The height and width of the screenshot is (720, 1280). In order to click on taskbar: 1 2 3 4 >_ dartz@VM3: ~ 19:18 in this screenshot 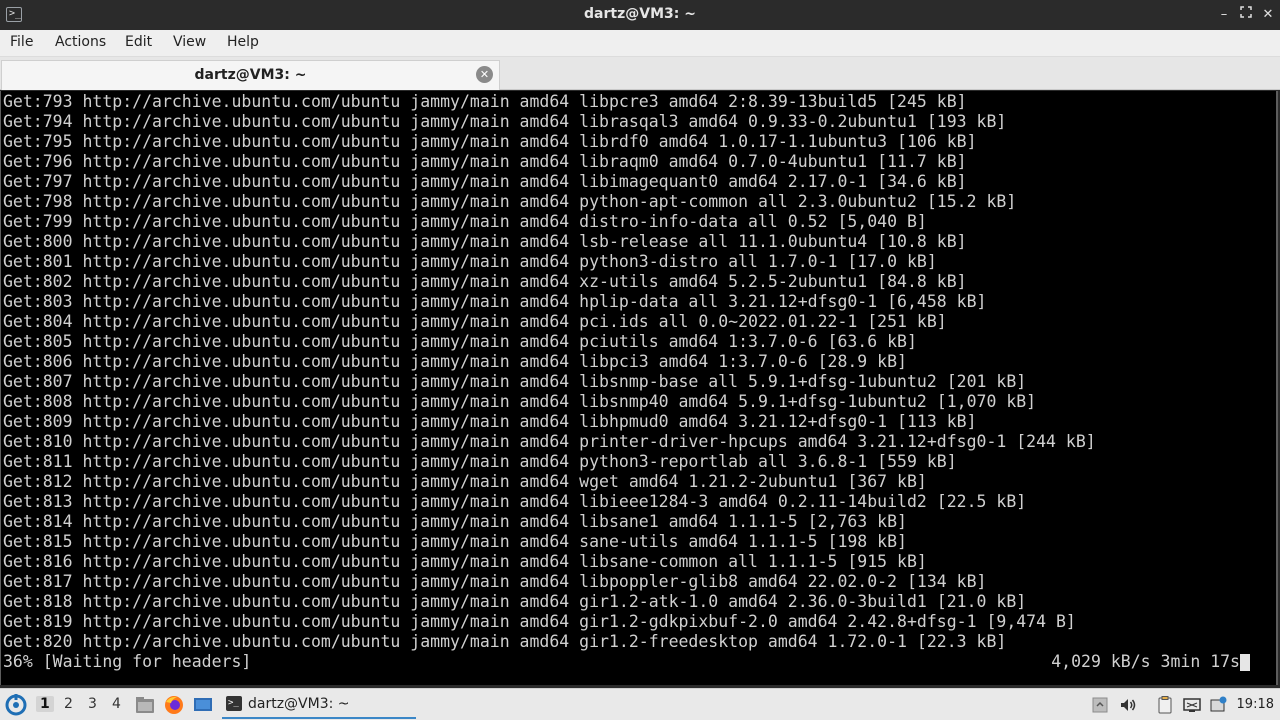, I will do `click(640, 704)`.